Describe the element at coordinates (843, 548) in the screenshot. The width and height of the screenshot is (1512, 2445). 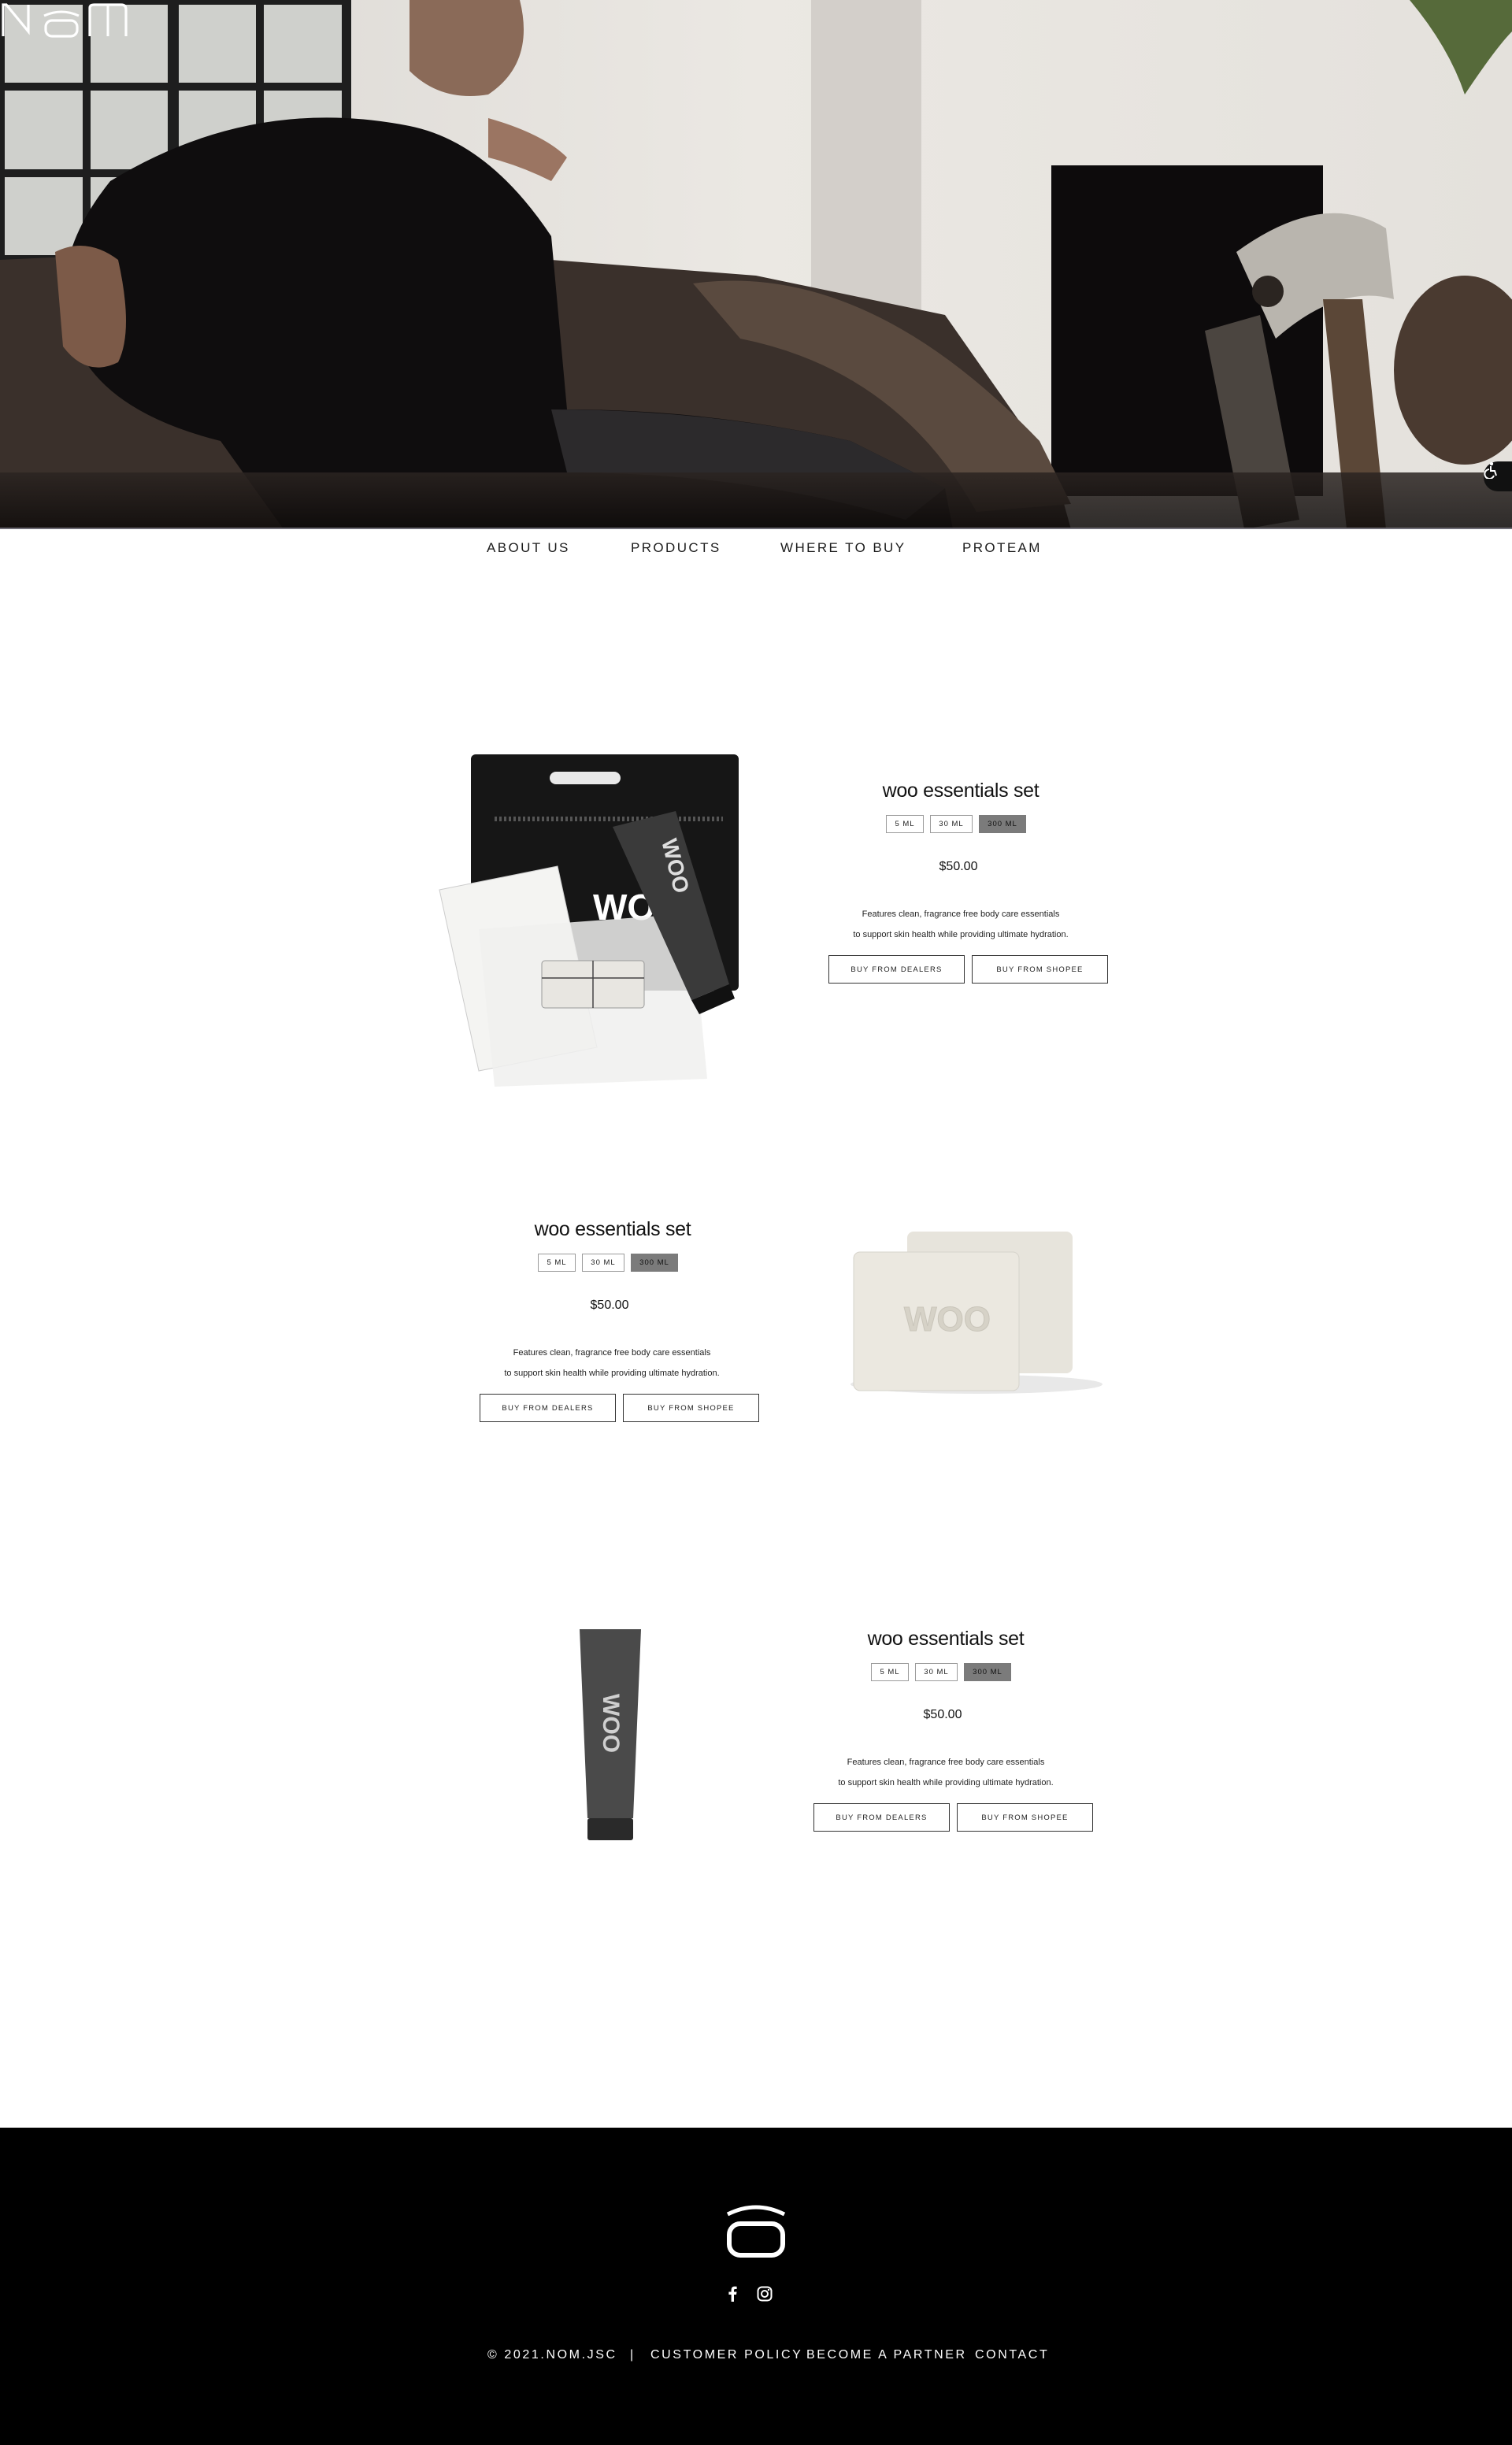
I see `nav-where-to-buy: WHERE TO BUY` at that location.